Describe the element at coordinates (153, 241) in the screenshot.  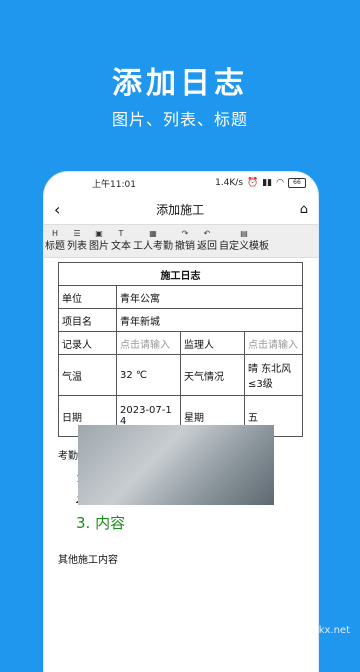
I see `tool-attendance: ▦ 工人考勤` at that location.